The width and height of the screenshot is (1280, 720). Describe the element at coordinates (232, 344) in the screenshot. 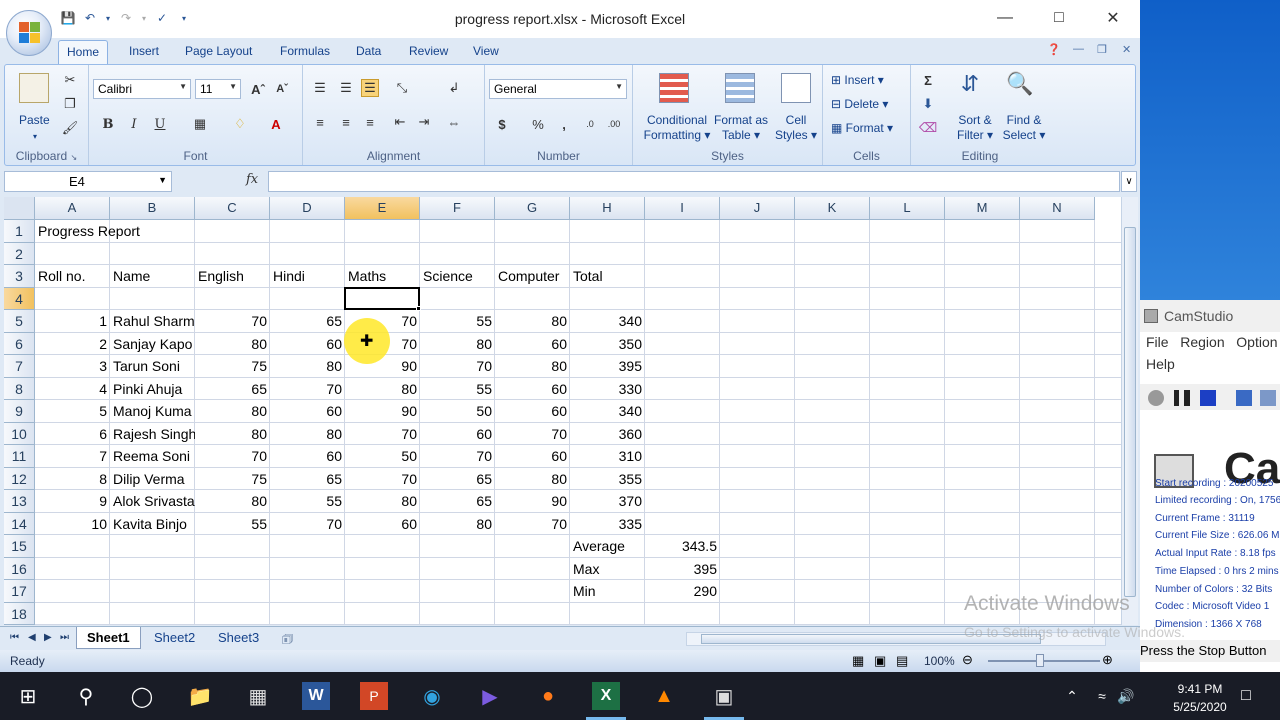

I see `cell-c6: 80` at that location.